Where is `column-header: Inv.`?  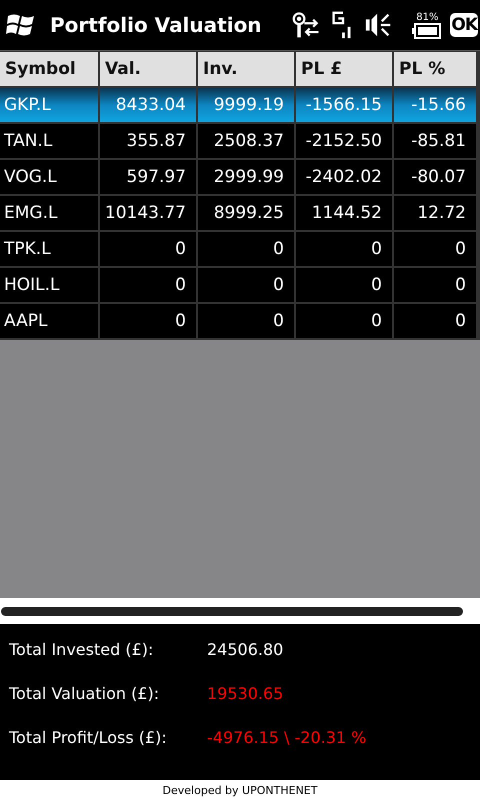 column-header: Inv. is located at coordinates (246, 69).